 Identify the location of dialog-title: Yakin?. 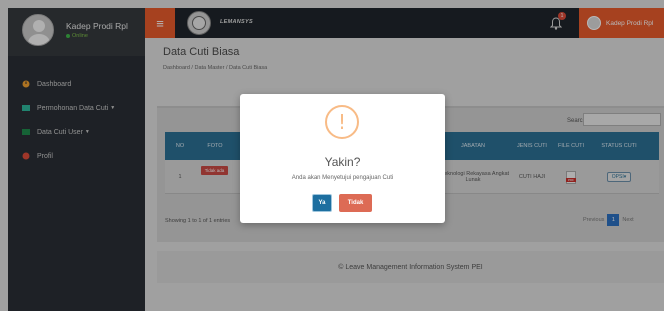
(342, 162).